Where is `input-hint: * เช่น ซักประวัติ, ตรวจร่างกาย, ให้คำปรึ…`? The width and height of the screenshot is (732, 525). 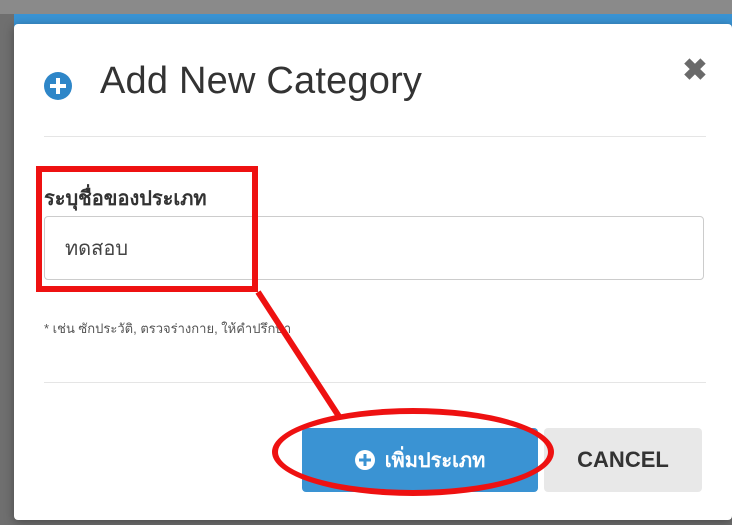
input-hint: * เช่น ซักประวัติ, ตรวจร่างกาย, ให้คำปรึ… is located at coordinates (168, 328).